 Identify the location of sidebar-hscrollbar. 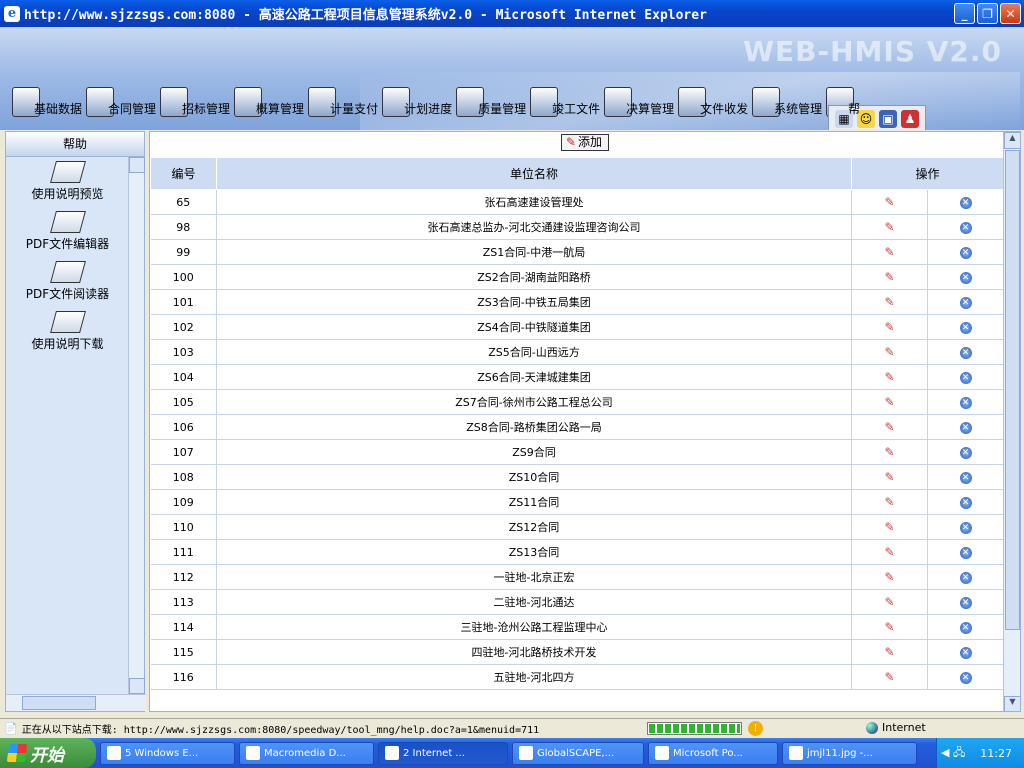
(76, 702).